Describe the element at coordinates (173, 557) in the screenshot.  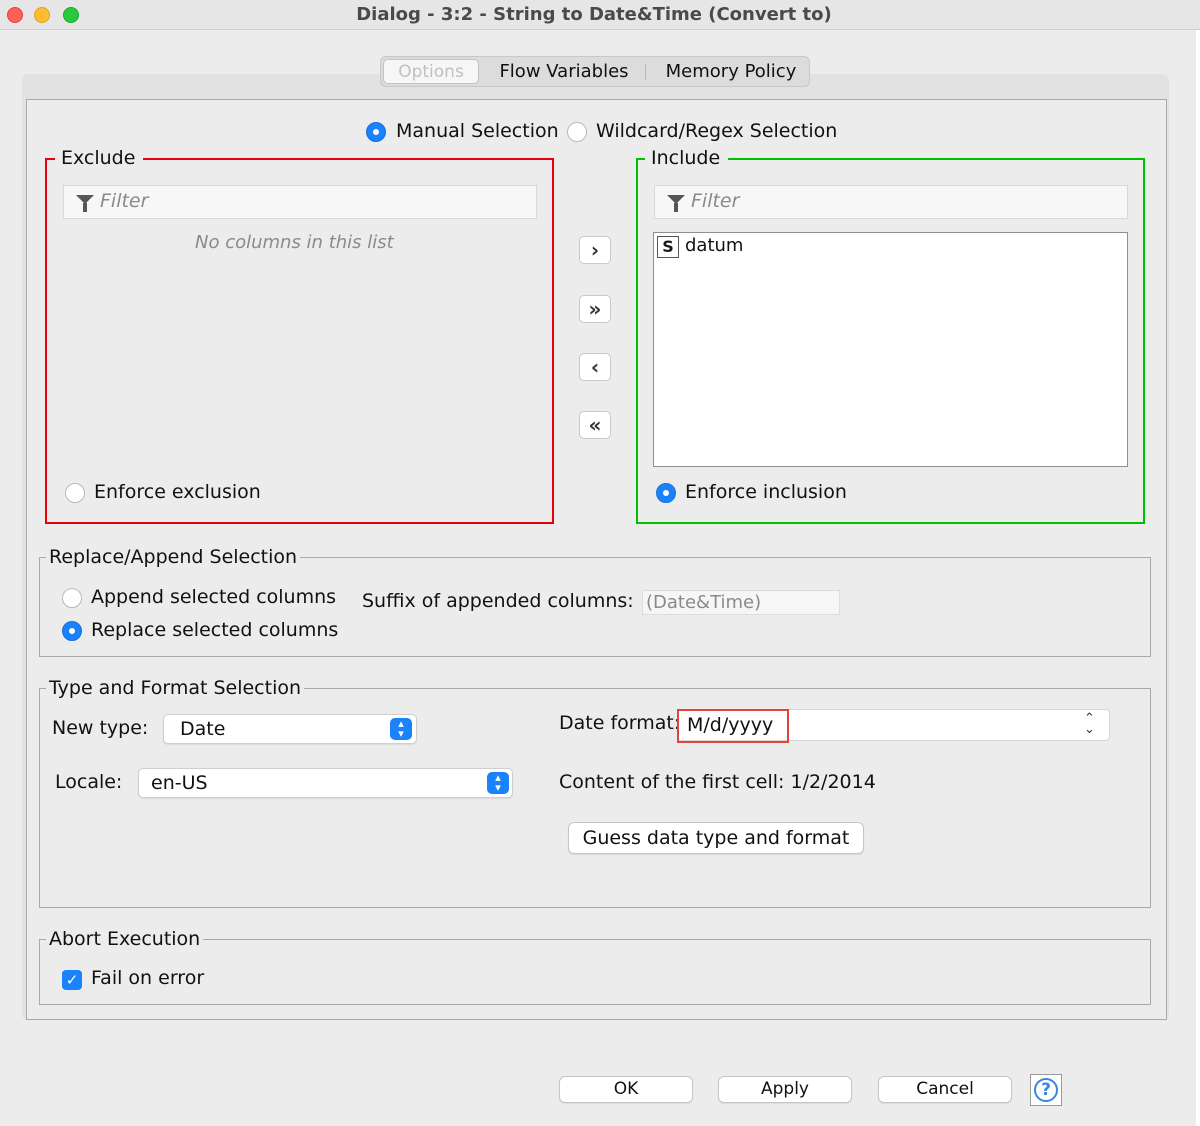
I see `replace-append-title: Replace/Append Selection` at that location.